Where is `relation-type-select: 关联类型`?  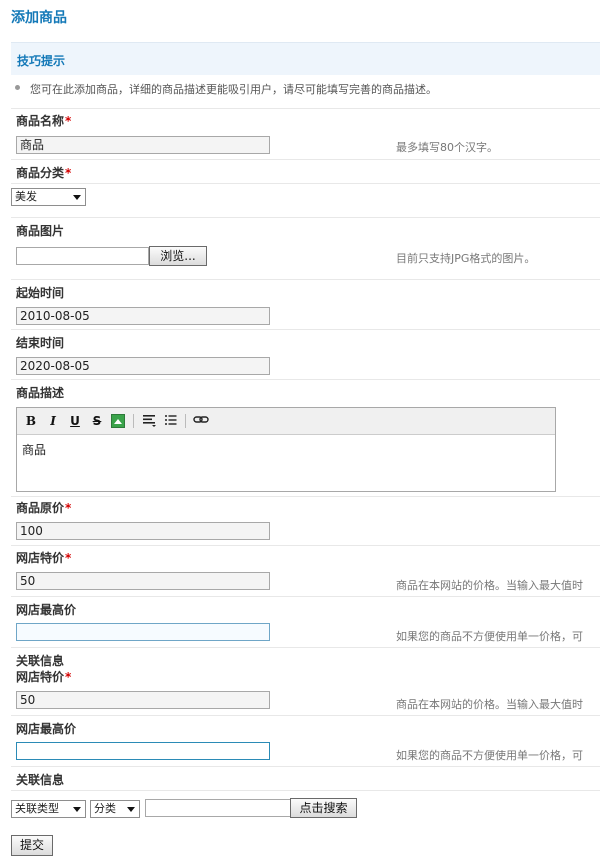 relation-type-select: 关联类型 is located at coordinates (48, 809).